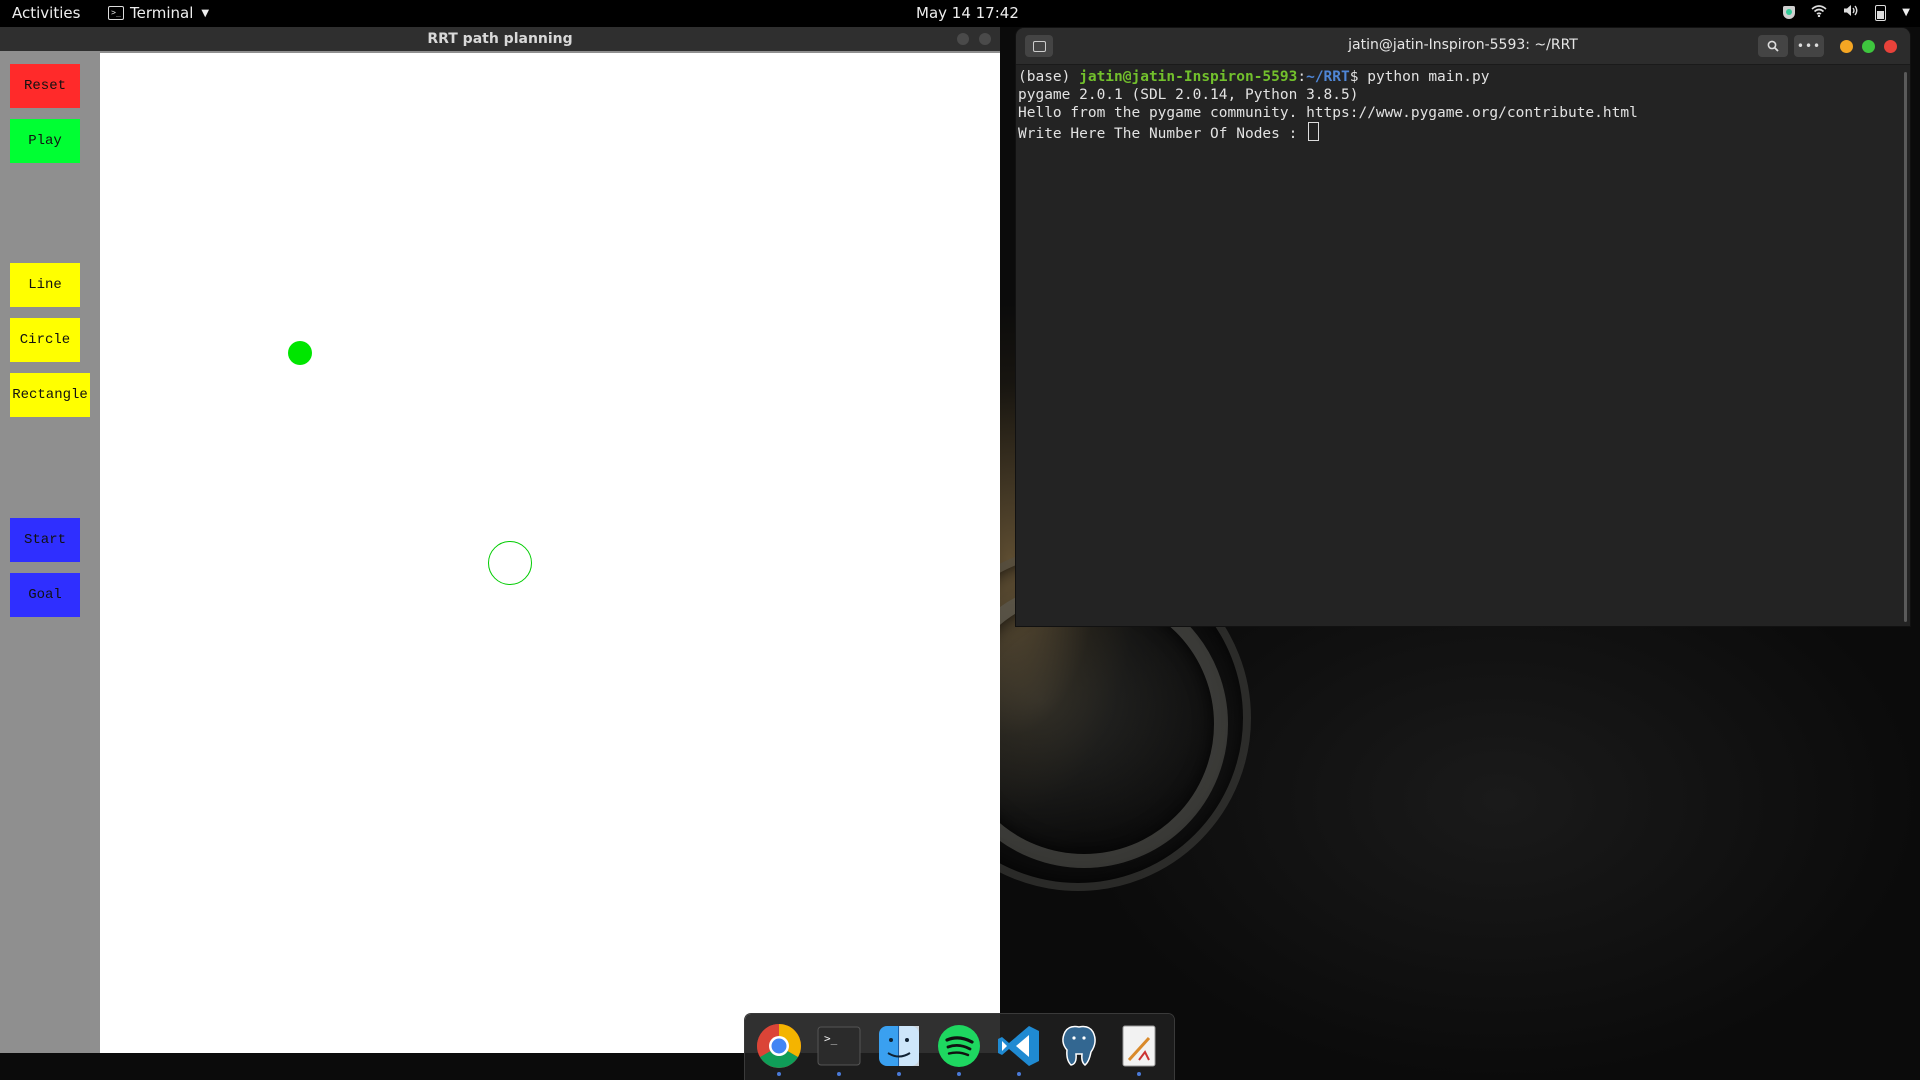 This screenshot has height=1080, width=1920. What do you see at coordinates (1139, 1046) in the screenshot?
I see `text-editor-icon` at bounding box center [1139, 1046].